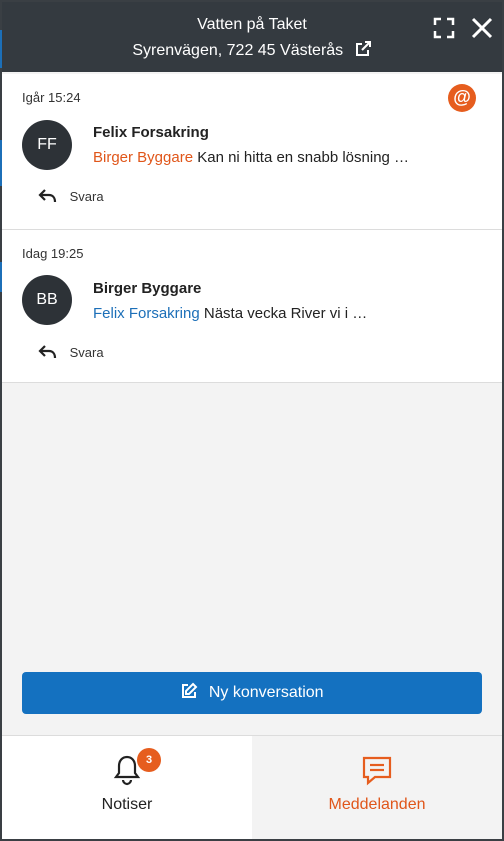 This screenshot has width=504, height=841. What do you see at coordinates (238, 50) in the screenshot?
I see `address-text: Syrenvägen, 722 45 Västerås` at bounding box center [238, 50].